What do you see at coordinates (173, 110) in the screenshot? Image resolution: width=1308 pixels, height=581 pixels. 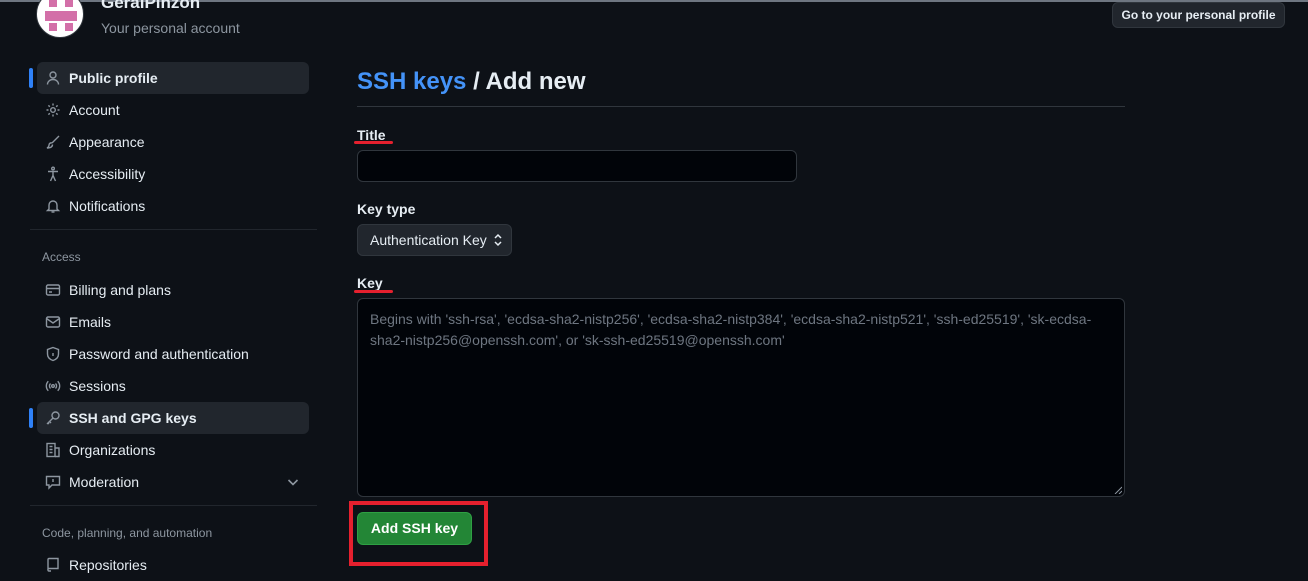 I see `sidebar-item-account: Account` at bounding box center [173, 110].